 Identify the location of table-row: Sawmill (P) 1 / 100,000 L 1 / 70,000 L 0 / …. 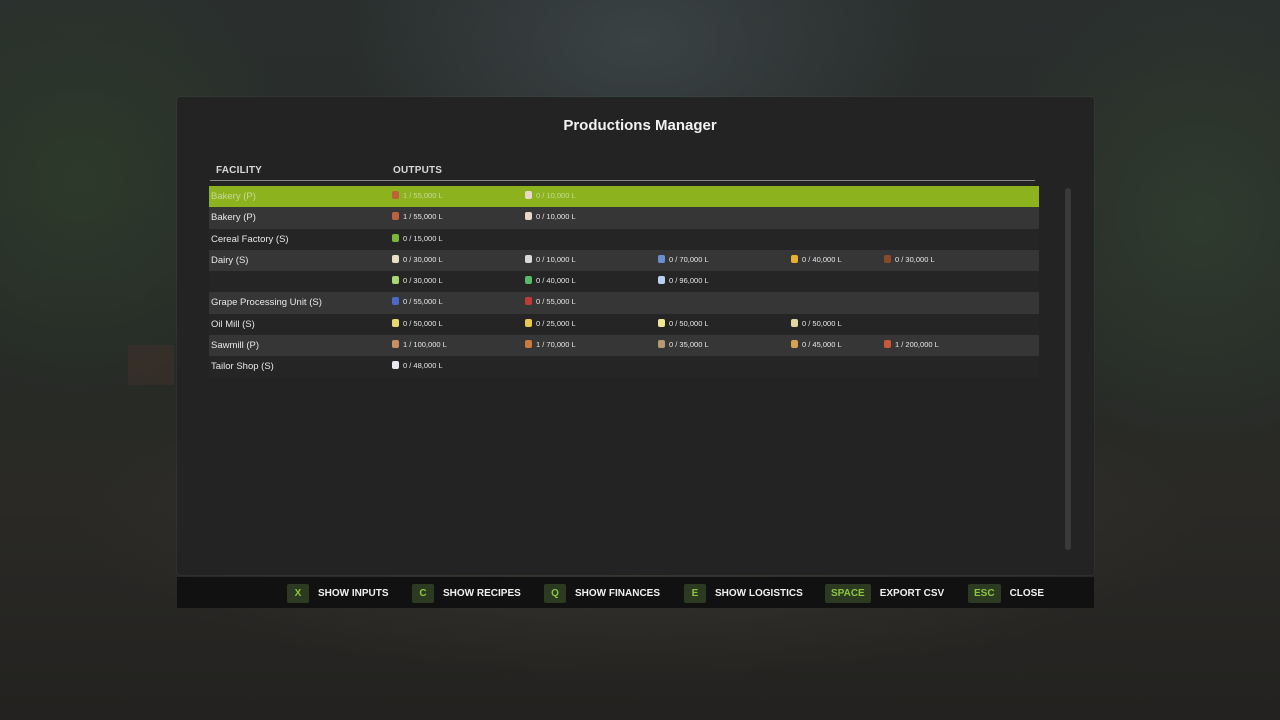
(624, 346).